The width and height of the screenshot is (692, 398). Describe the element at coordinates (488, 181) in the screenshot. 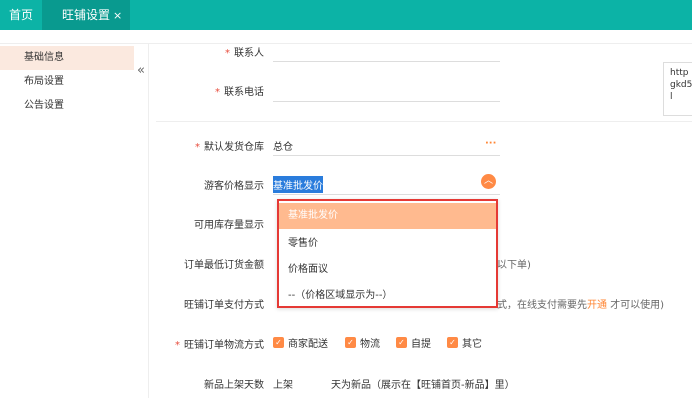

I see `chevron-up-icon: ︿` at that location.